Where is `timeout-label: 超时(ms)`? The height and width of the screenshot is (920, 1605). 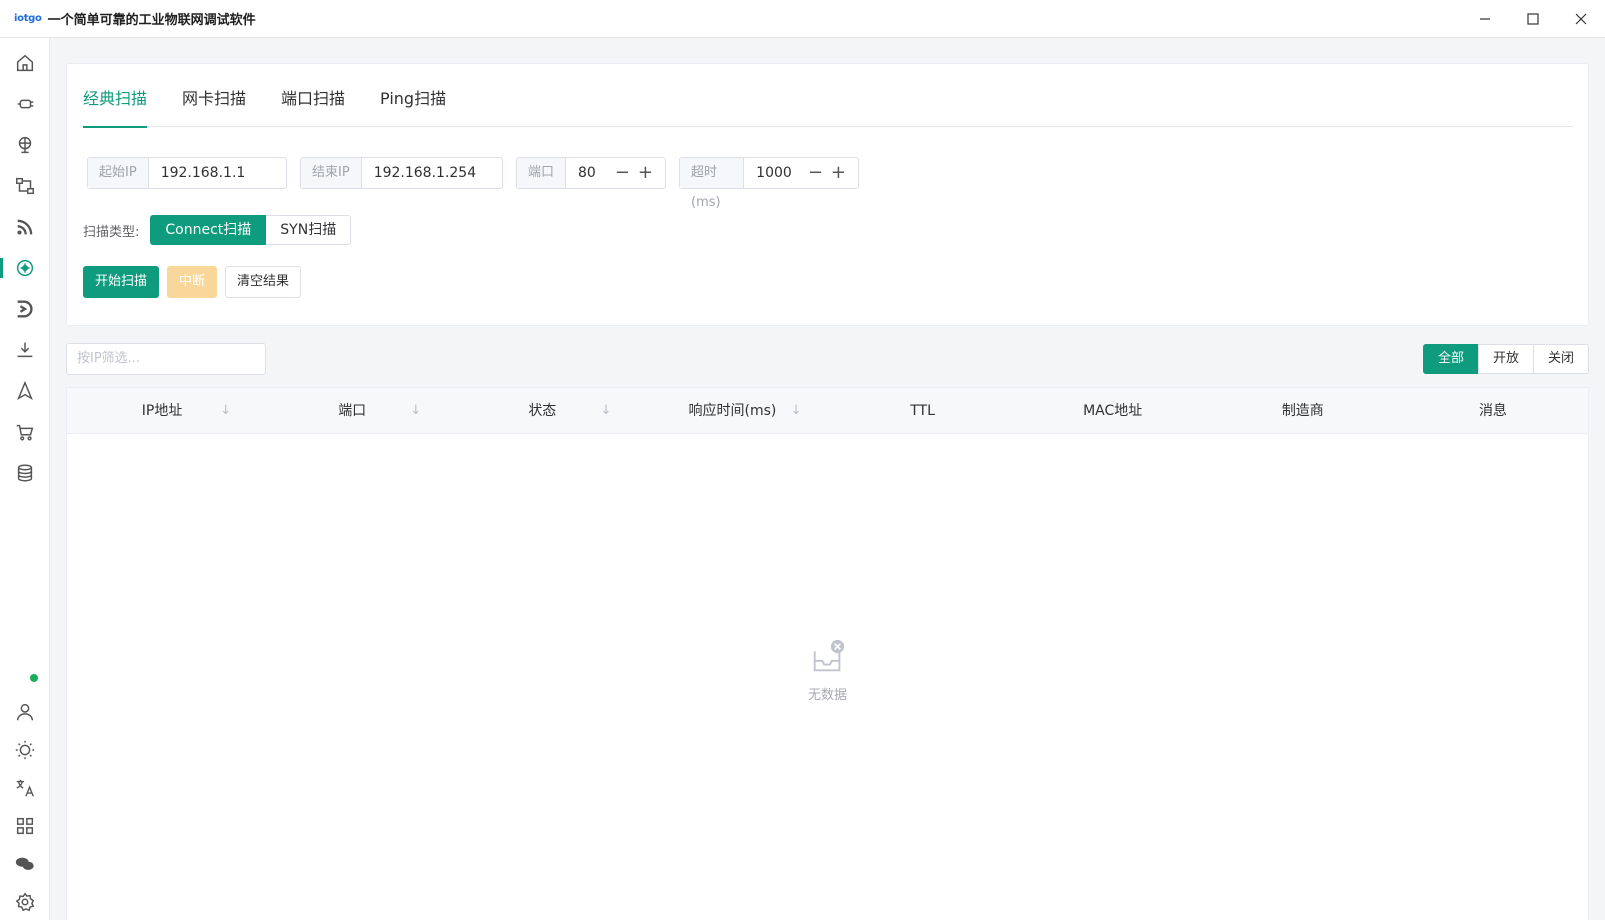
timeout-label: 超时(ms) is located at coordinates (712, 184).